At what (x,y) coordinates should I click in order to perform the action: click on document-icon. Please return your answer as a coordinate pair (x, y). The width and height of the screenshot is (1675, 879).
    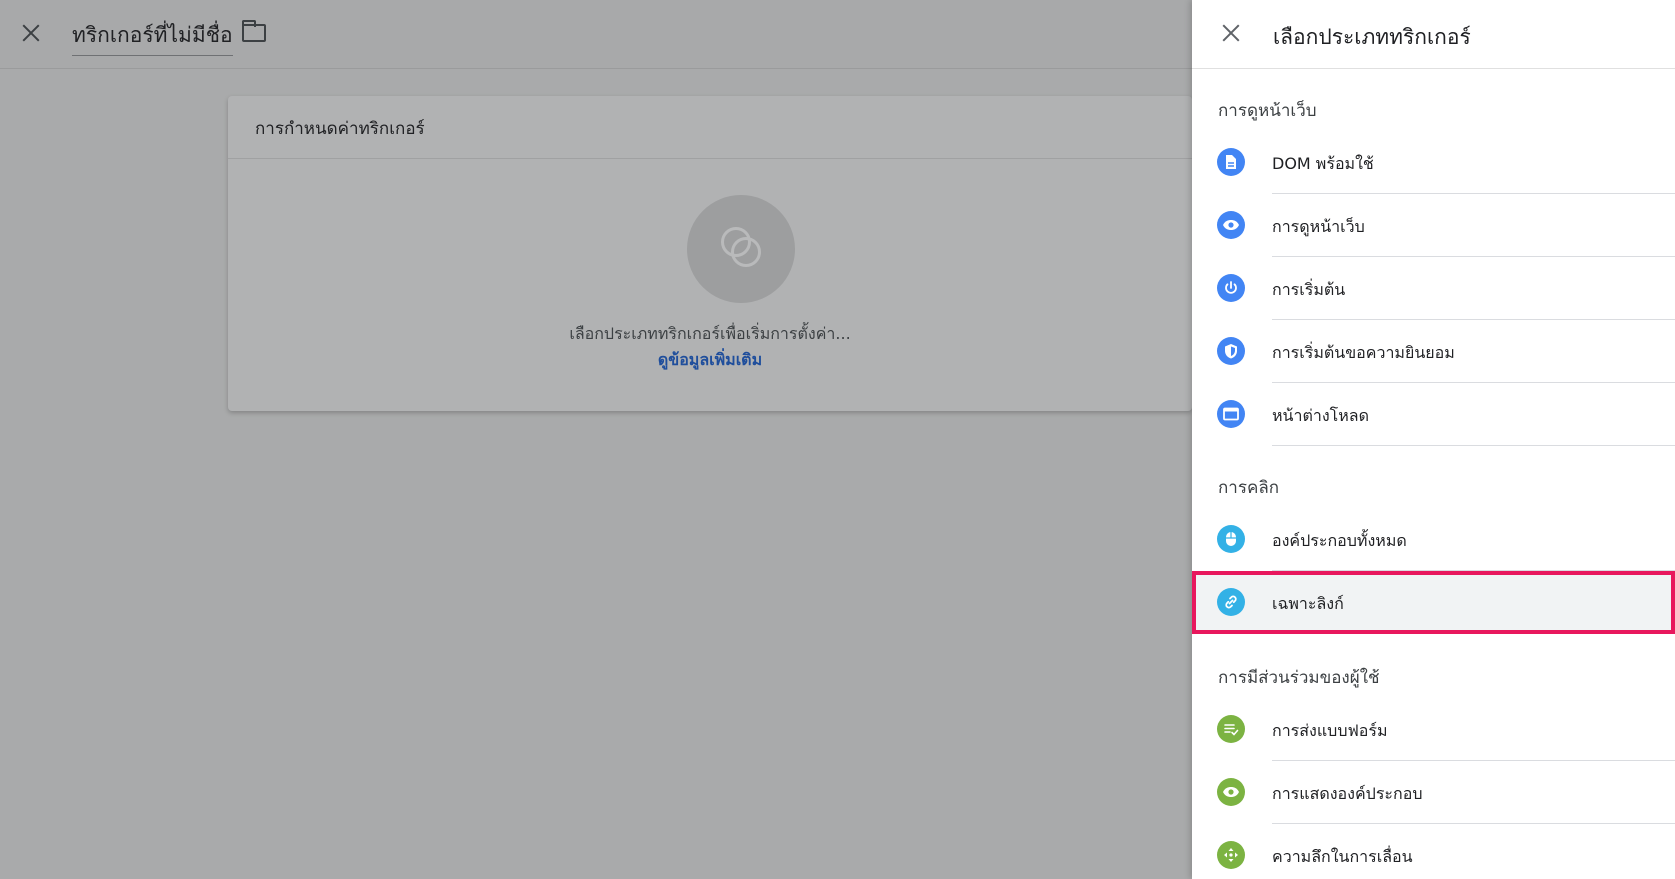
    Looking at the image, I should click on (1231, 162).